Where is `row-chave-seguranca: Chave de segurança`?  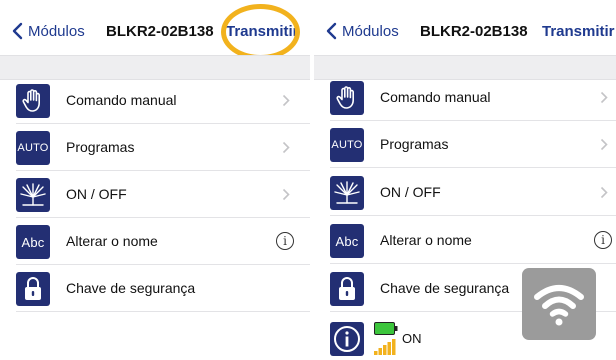
row-chave-seguranca: Chave de segurança is located at coordinates (155, 288).